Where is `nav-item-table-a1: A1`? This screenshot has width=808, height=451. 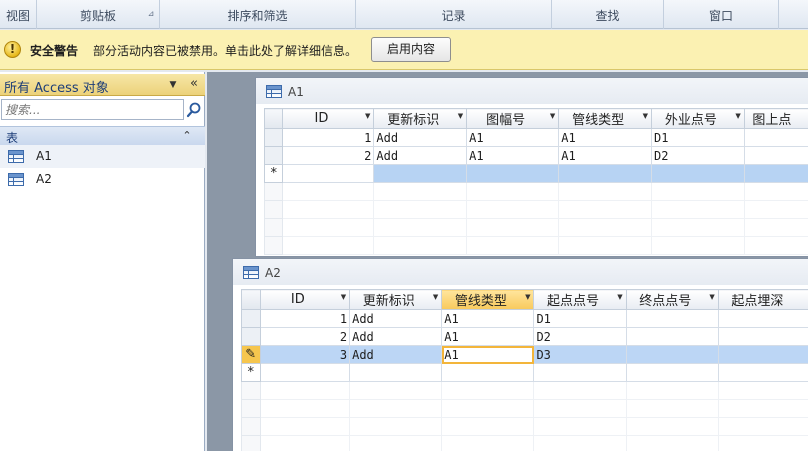
nav-item-table-a1: A1 is located at coordinates (102, 156).